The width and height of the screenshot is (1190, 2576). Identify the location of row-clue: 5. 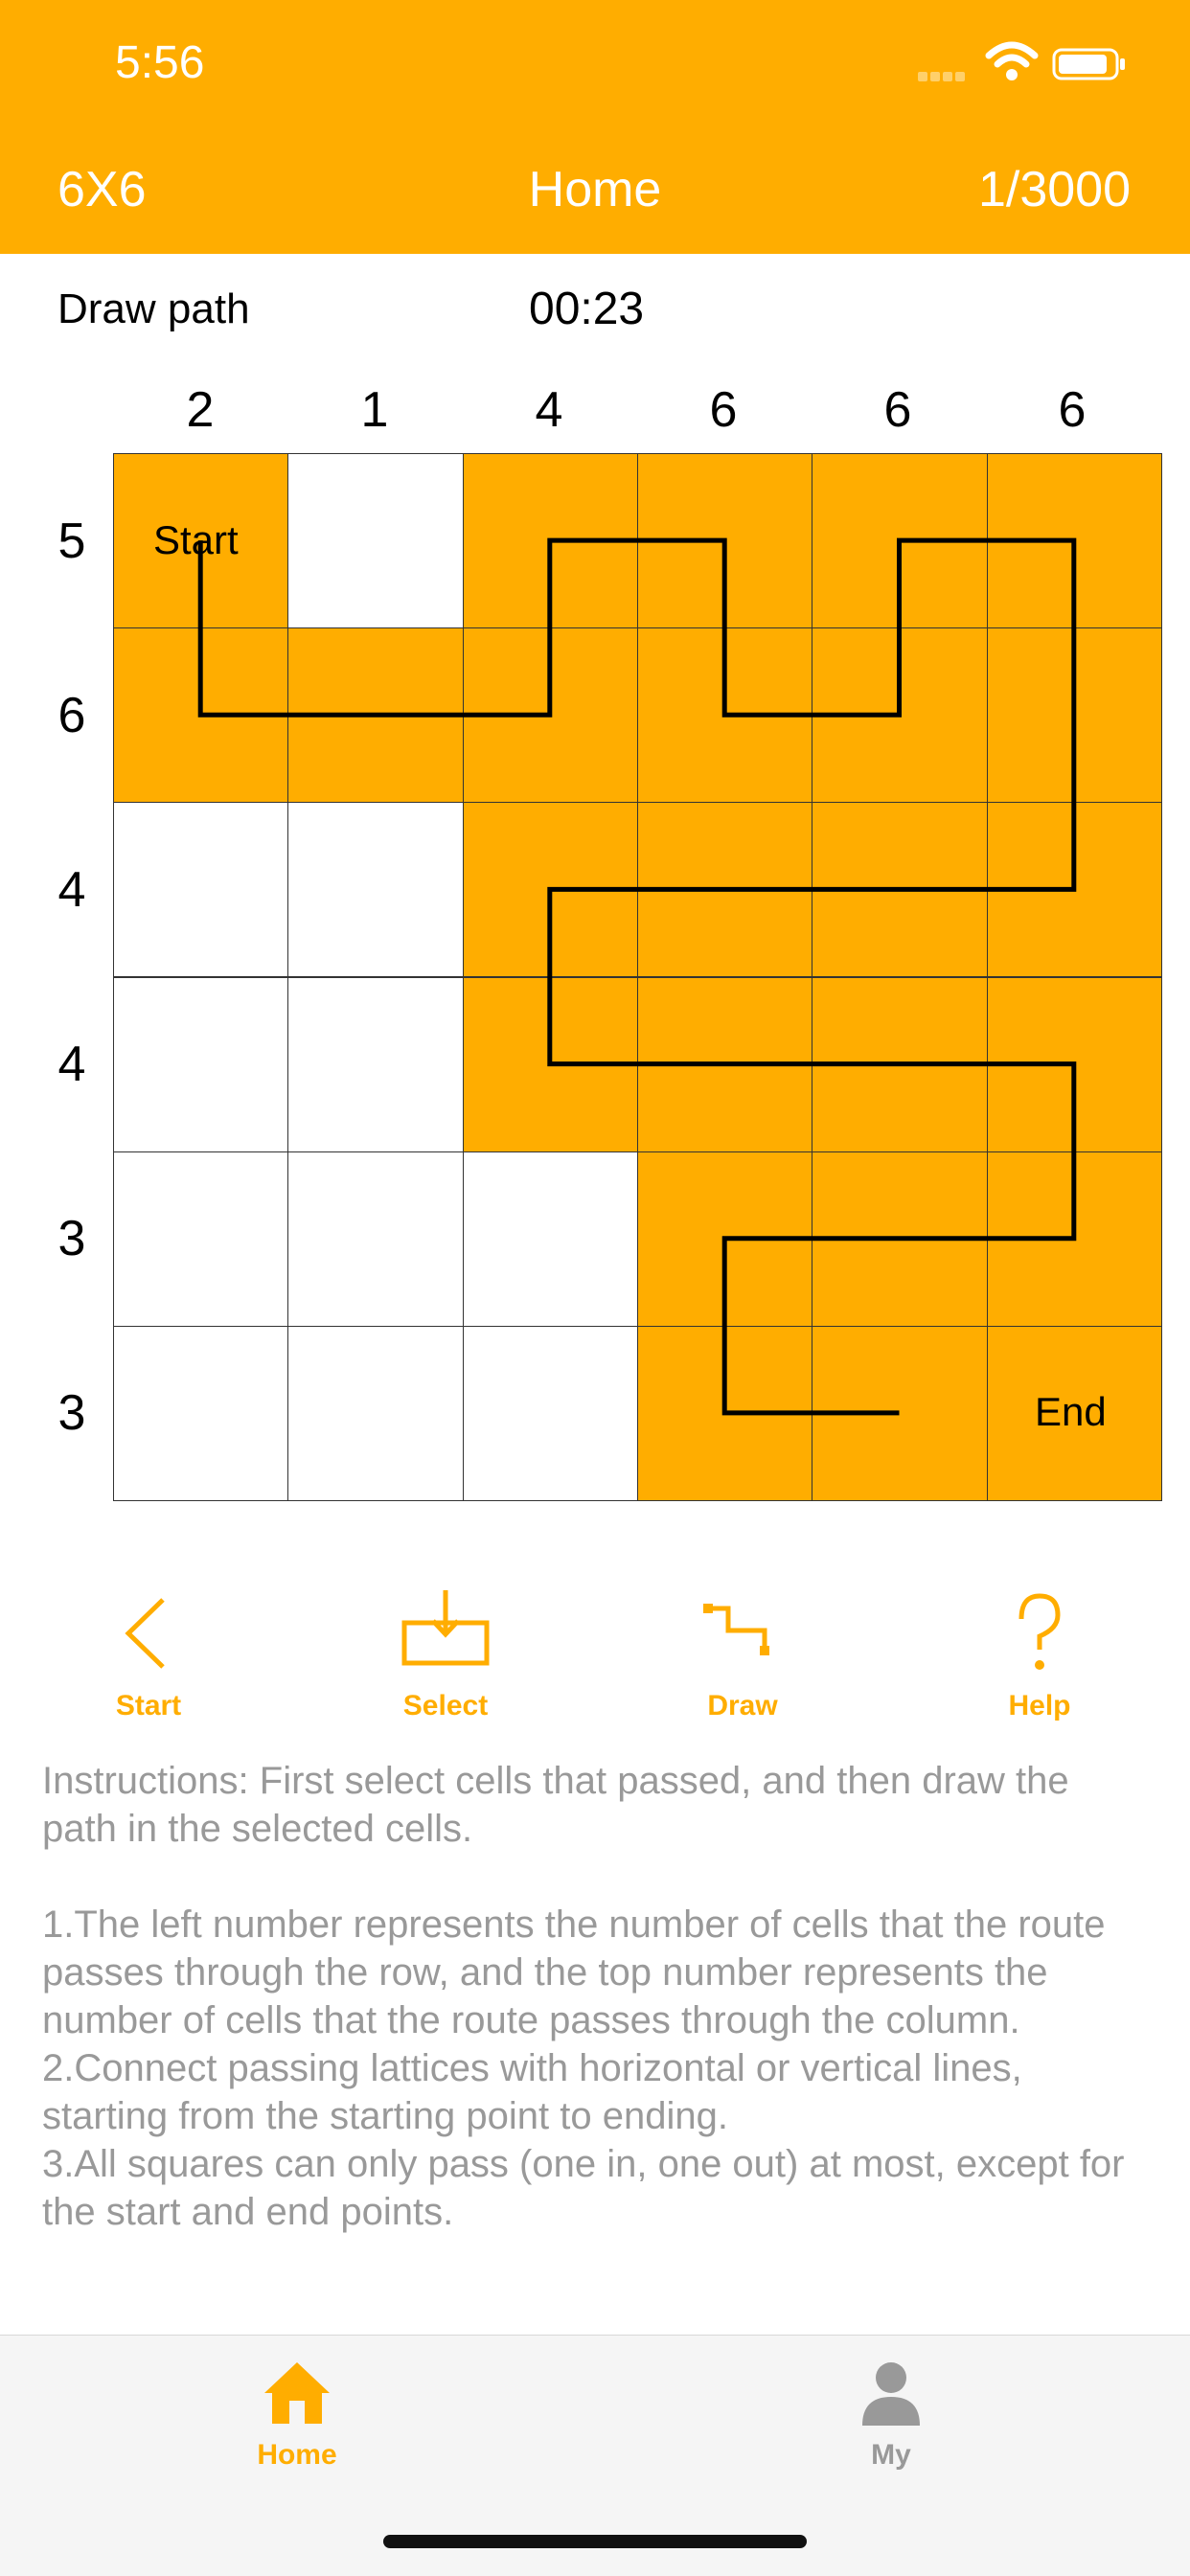
(72, 541).